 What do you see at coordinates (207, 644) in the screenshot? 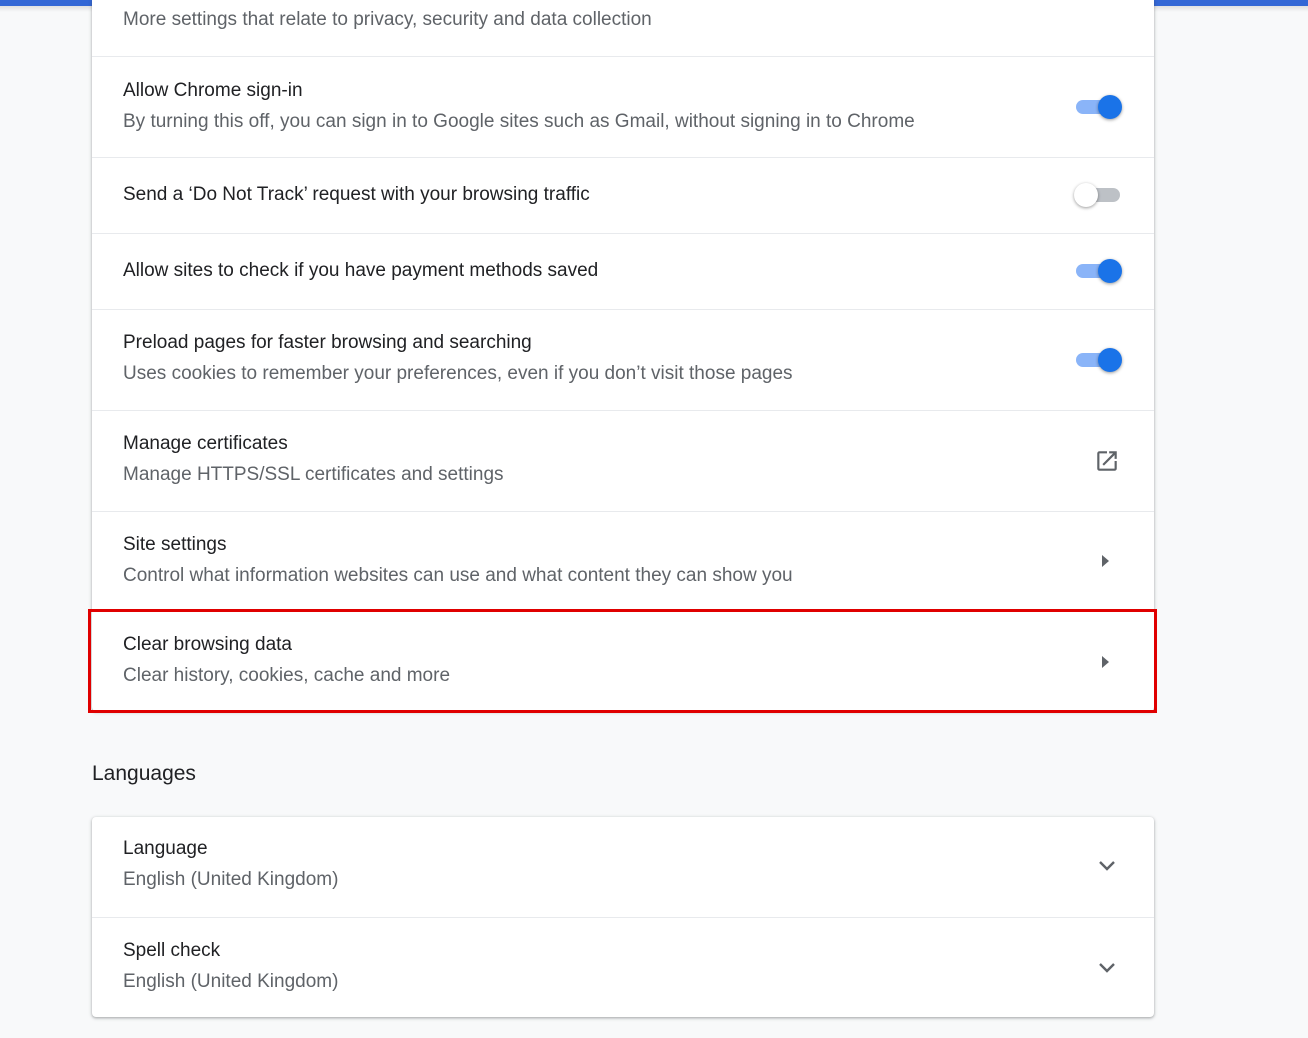
I see `clear-browsing-data-title: Clear browsing data` at bounding box center [207, 644].